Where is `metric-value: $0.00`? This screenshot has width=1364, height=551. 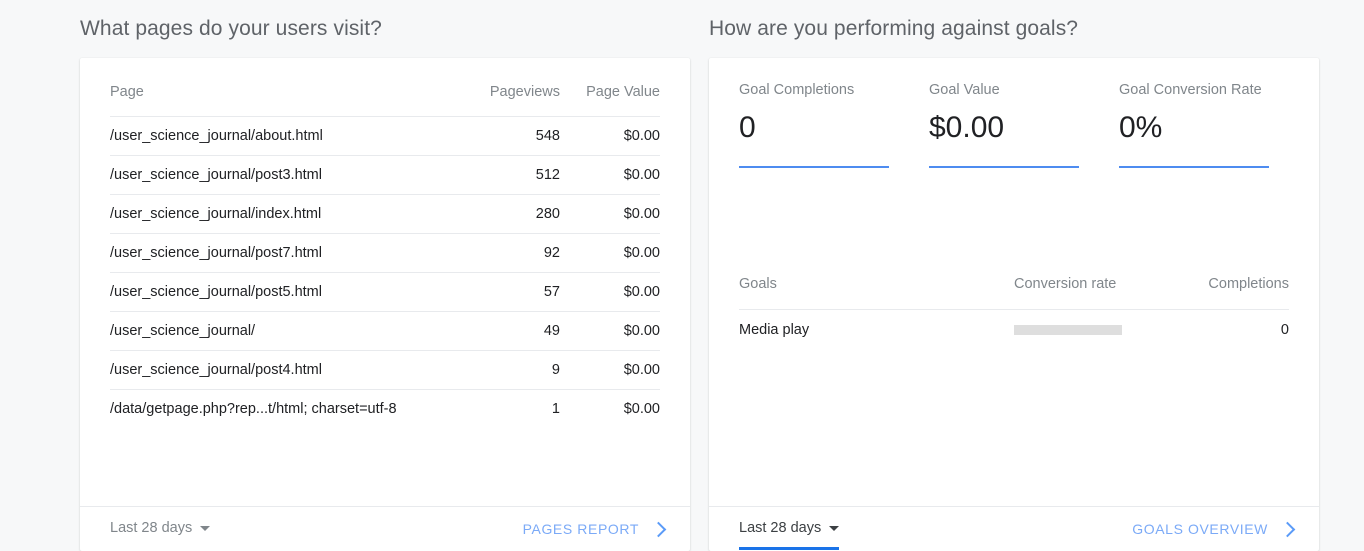
metric-value: $0.00 is located at coordinates (967, 127).